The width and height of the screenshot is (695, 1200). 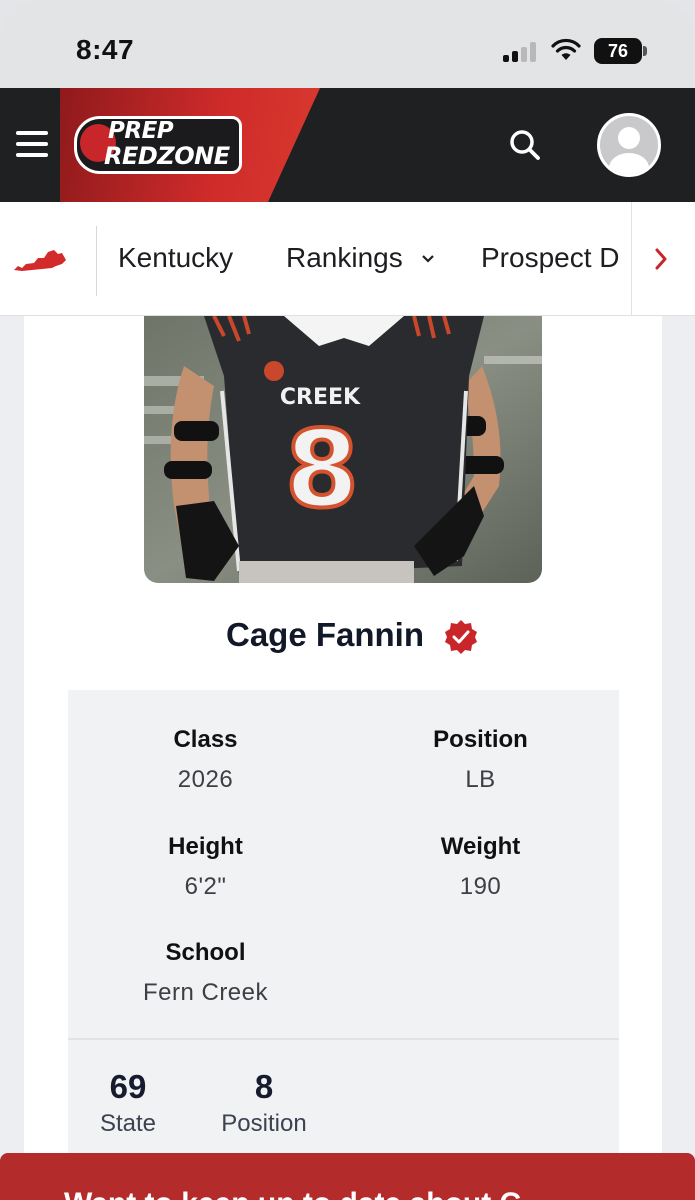 I want to click on player-photo-illustration: CREEK 8, so click(x=343, y=449).